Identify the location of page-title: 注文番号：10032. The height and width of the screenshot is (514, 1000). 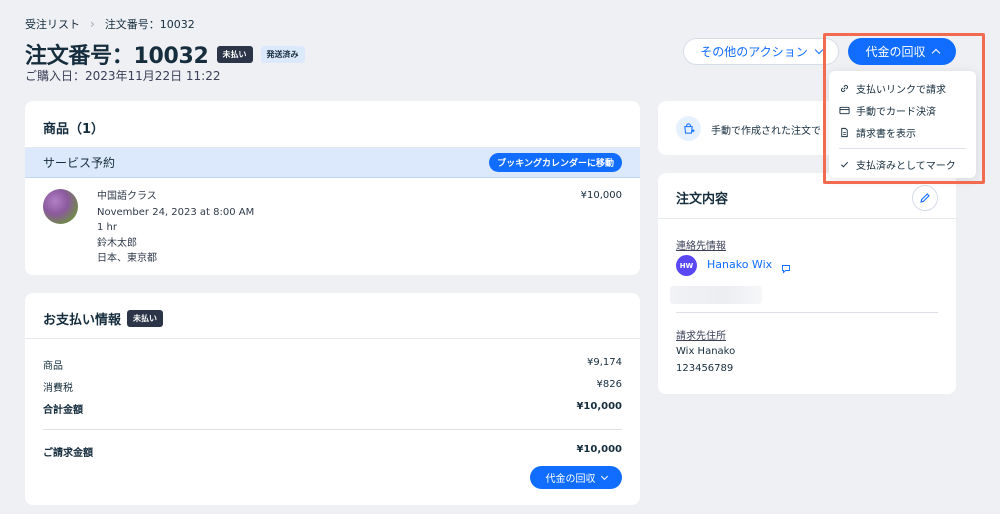
(117, 56).